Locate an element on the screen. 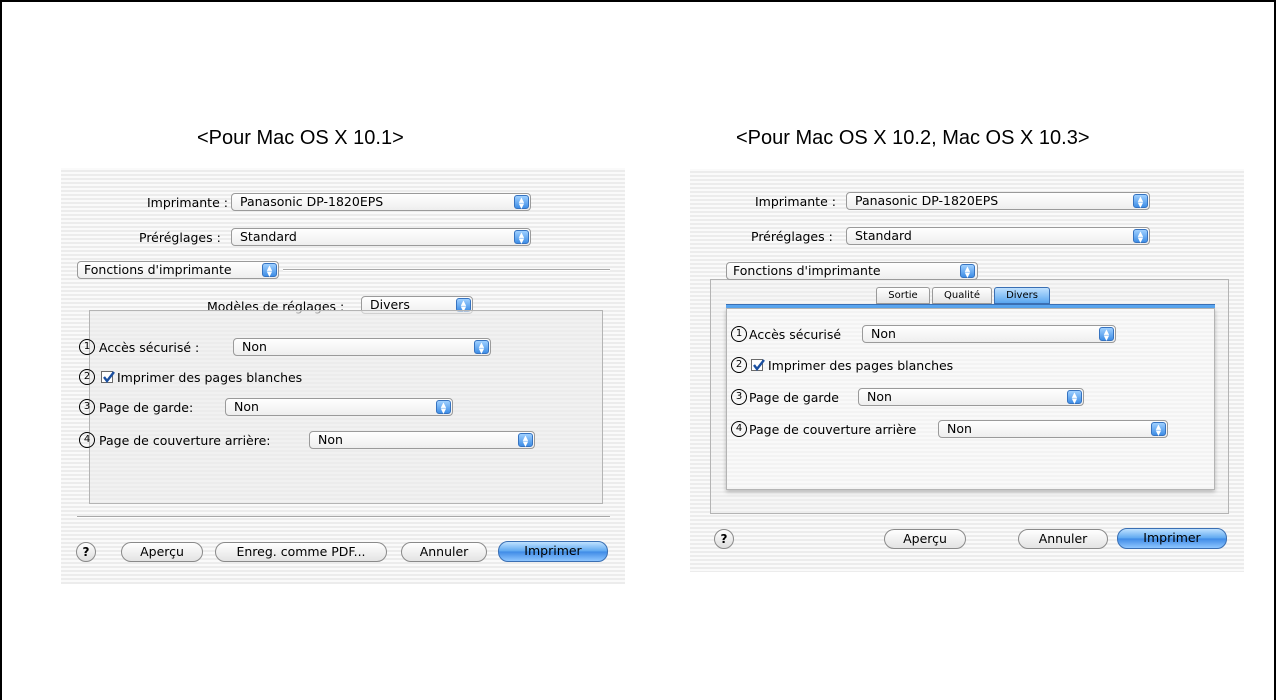 The height and width of the screenshot is (700, 1279). cover-page-label: Page de garde is located at coordinates (794, 397).